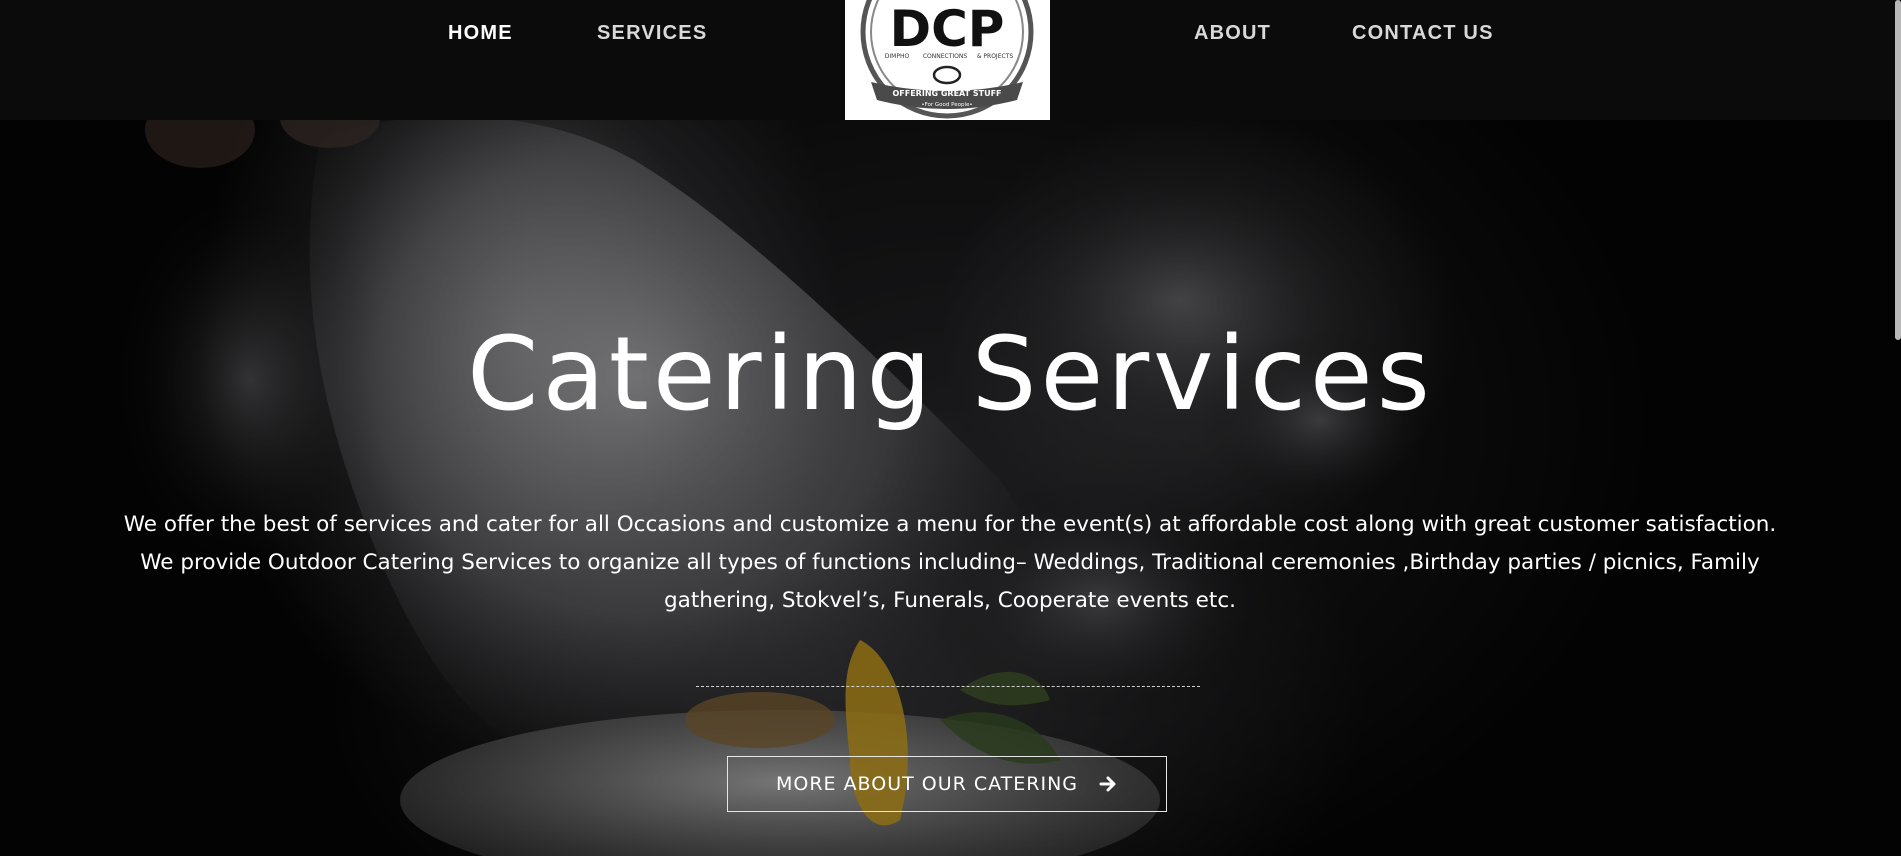 The width and height of the screenshot is (1901, 856). I want to click on nav-about: ABOUT, so click(1232, 33).